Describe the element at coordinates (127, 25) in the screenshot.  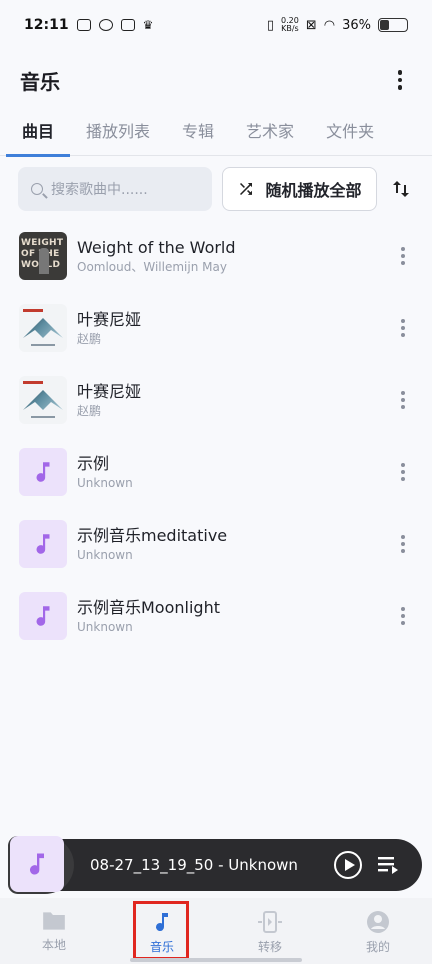
I see `inbox-icon` at that location.